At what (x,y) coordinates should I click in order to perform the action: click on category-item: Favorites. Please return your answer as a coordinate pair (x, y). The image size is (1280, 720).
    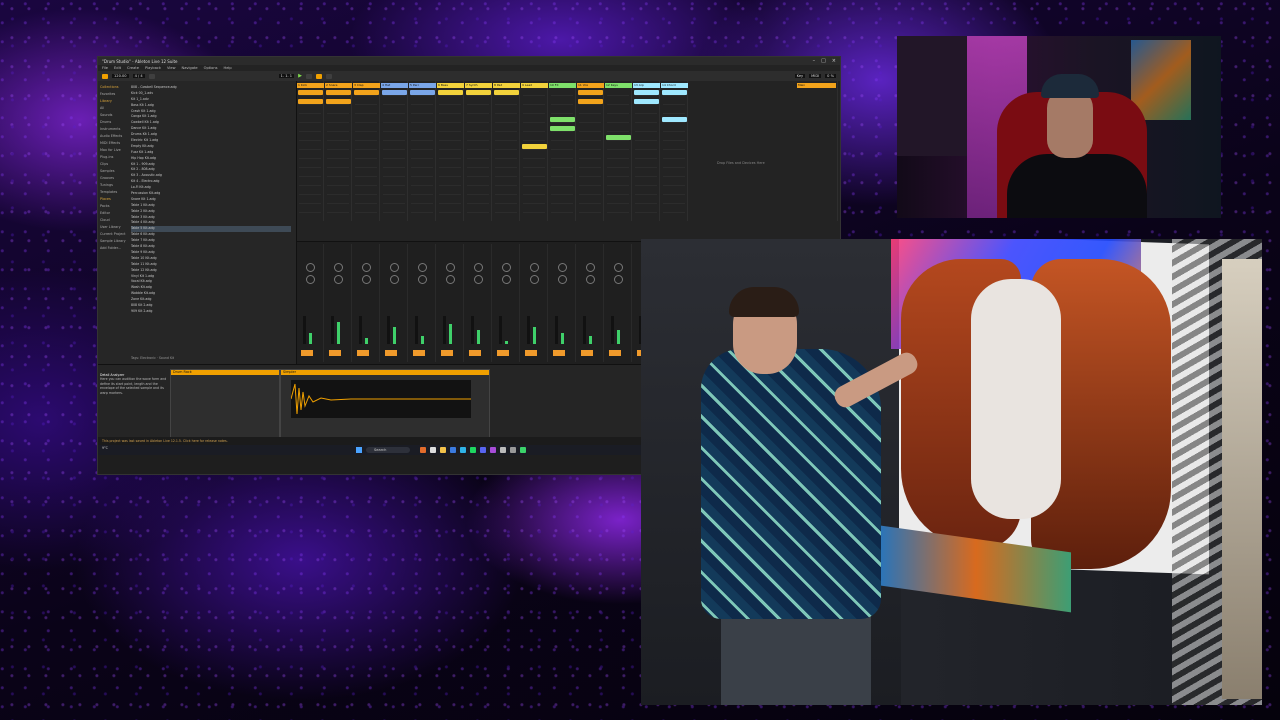
    Looking at the image, I should click on (114, 95).